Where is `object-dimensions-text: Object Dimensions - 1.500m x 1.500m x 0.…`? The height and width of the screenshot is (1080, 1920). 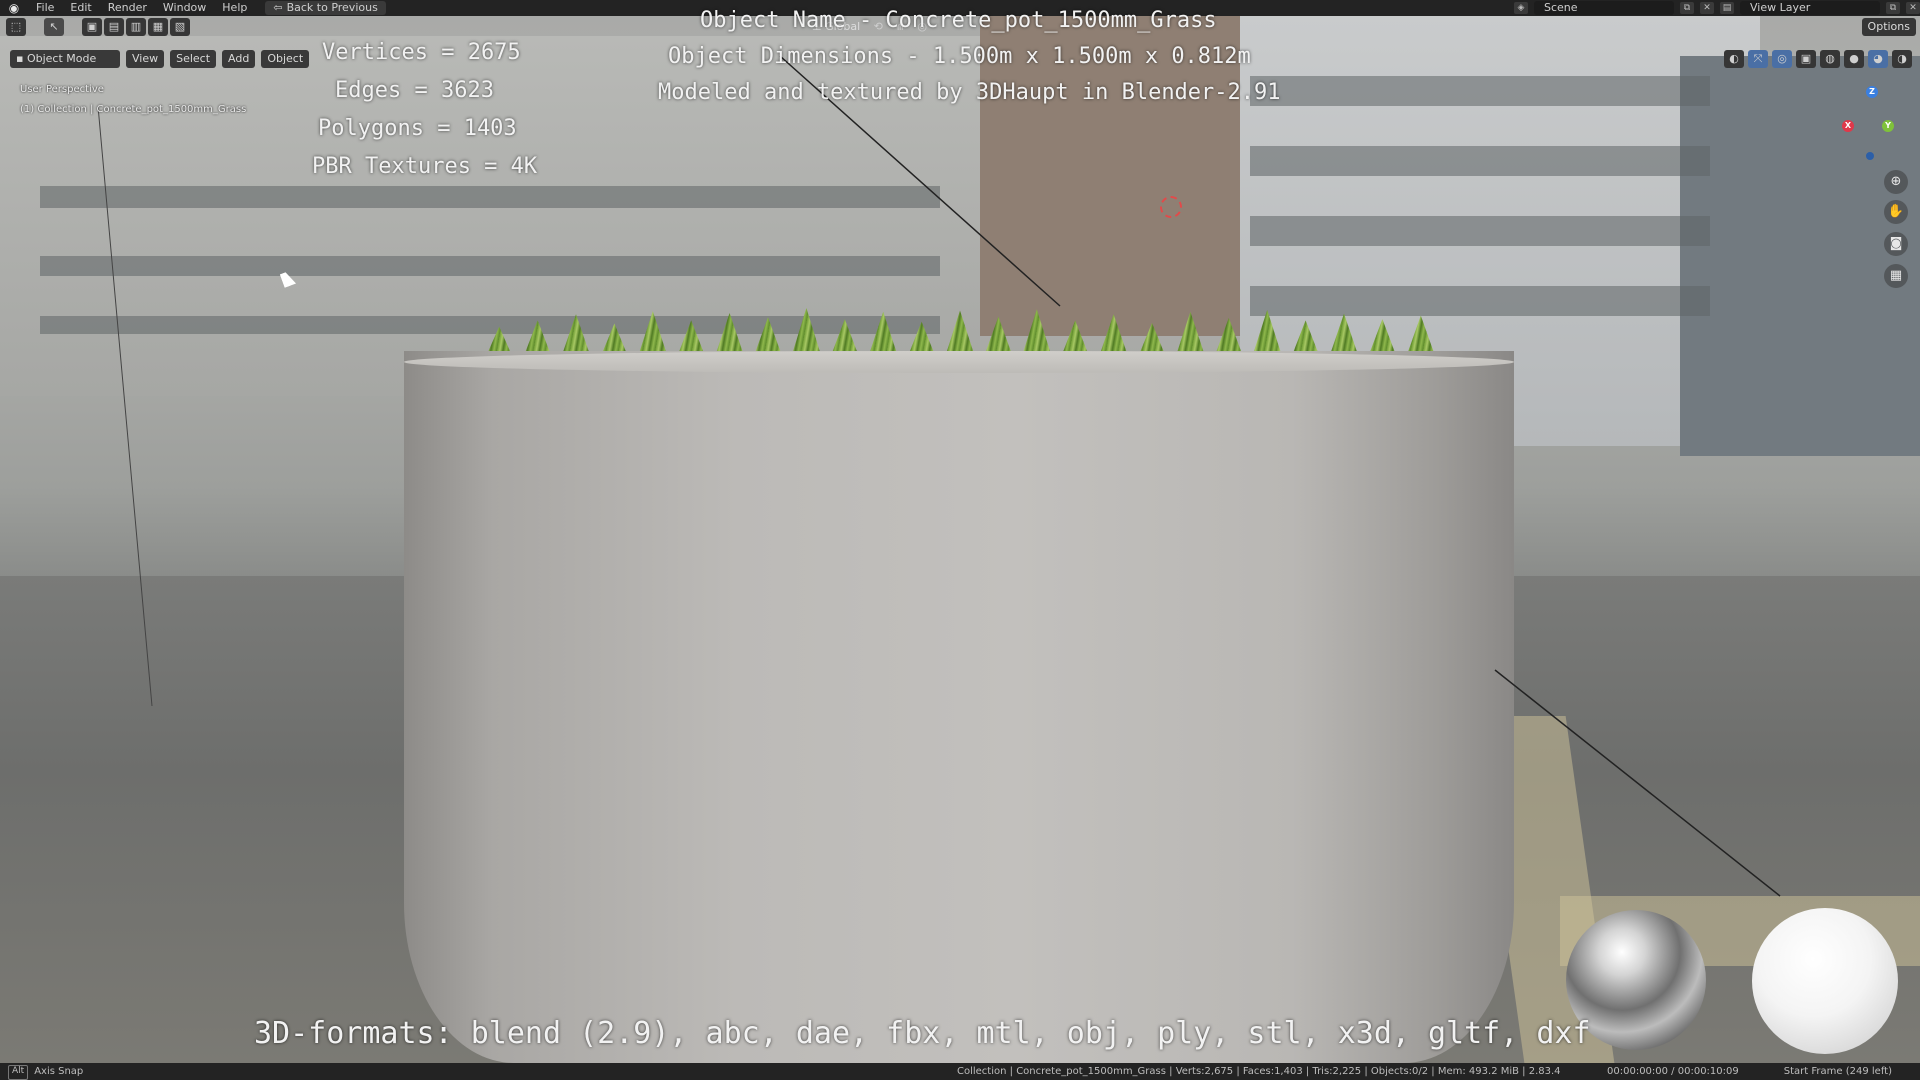 object-dimensions-text: Object Dimensions - 1.500m x 1.500m x 0.… is located at coordinates (959, 56).